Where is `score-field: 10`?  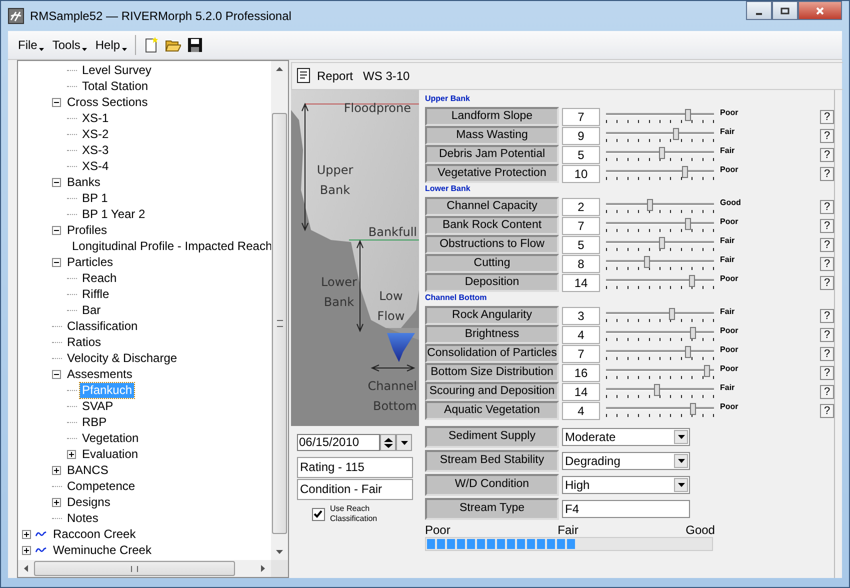 score-field: 10 is located at coordinates (581, 173).